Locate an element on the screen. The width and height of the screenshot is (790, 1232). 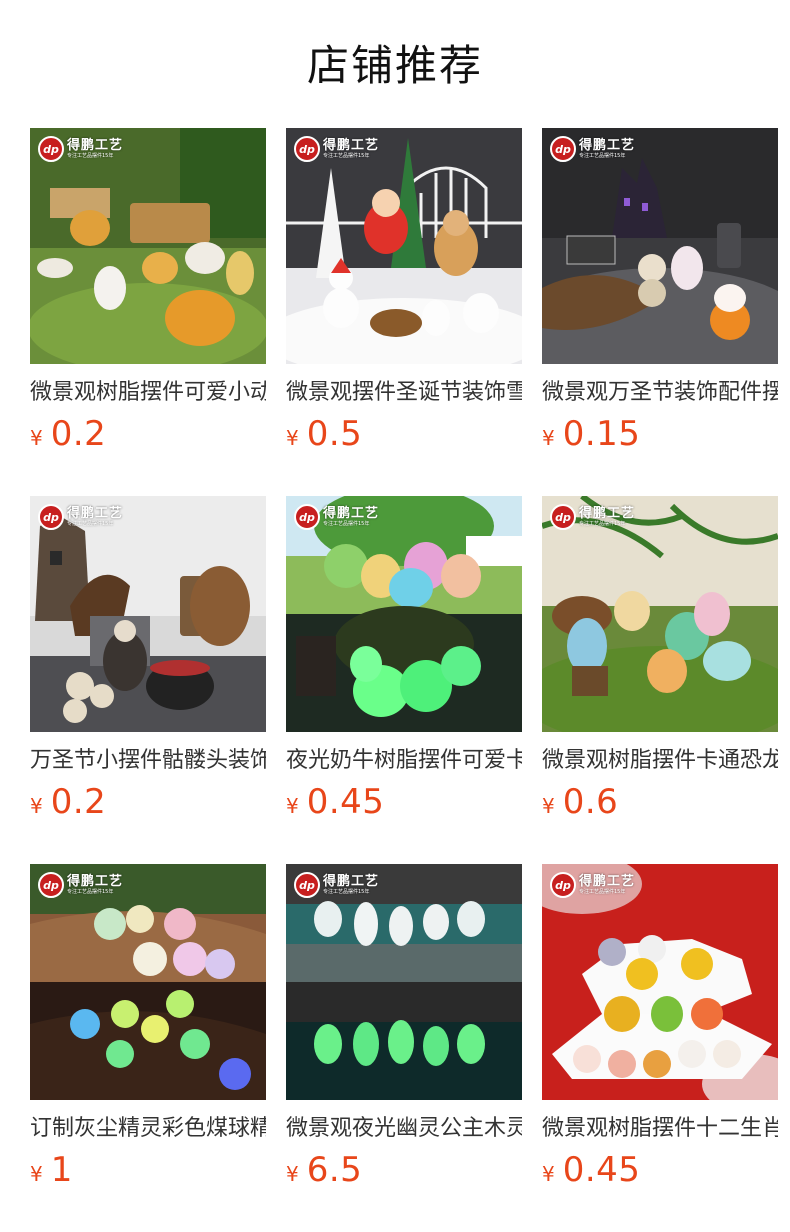
product-name: 微景观摆件圣诞节装饰雪人 is located at coordinates (404, 393).